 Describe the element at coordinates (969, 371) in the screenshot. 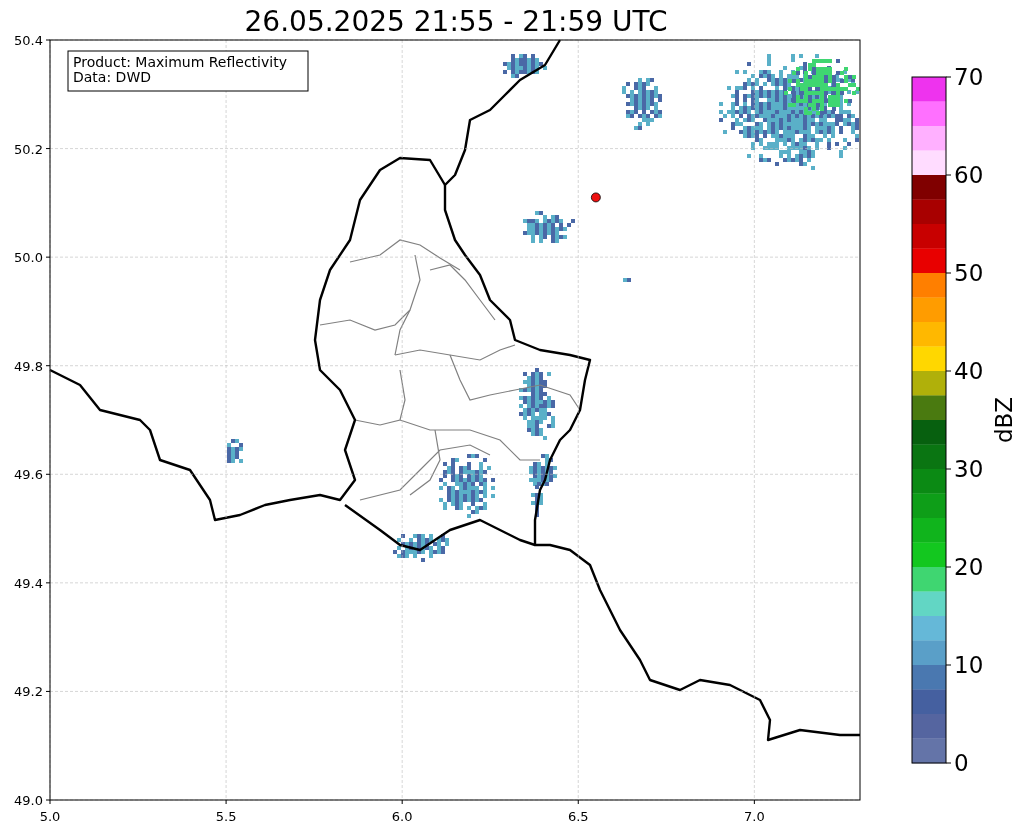

I see `colorbar-tick-label: 40` at that location.